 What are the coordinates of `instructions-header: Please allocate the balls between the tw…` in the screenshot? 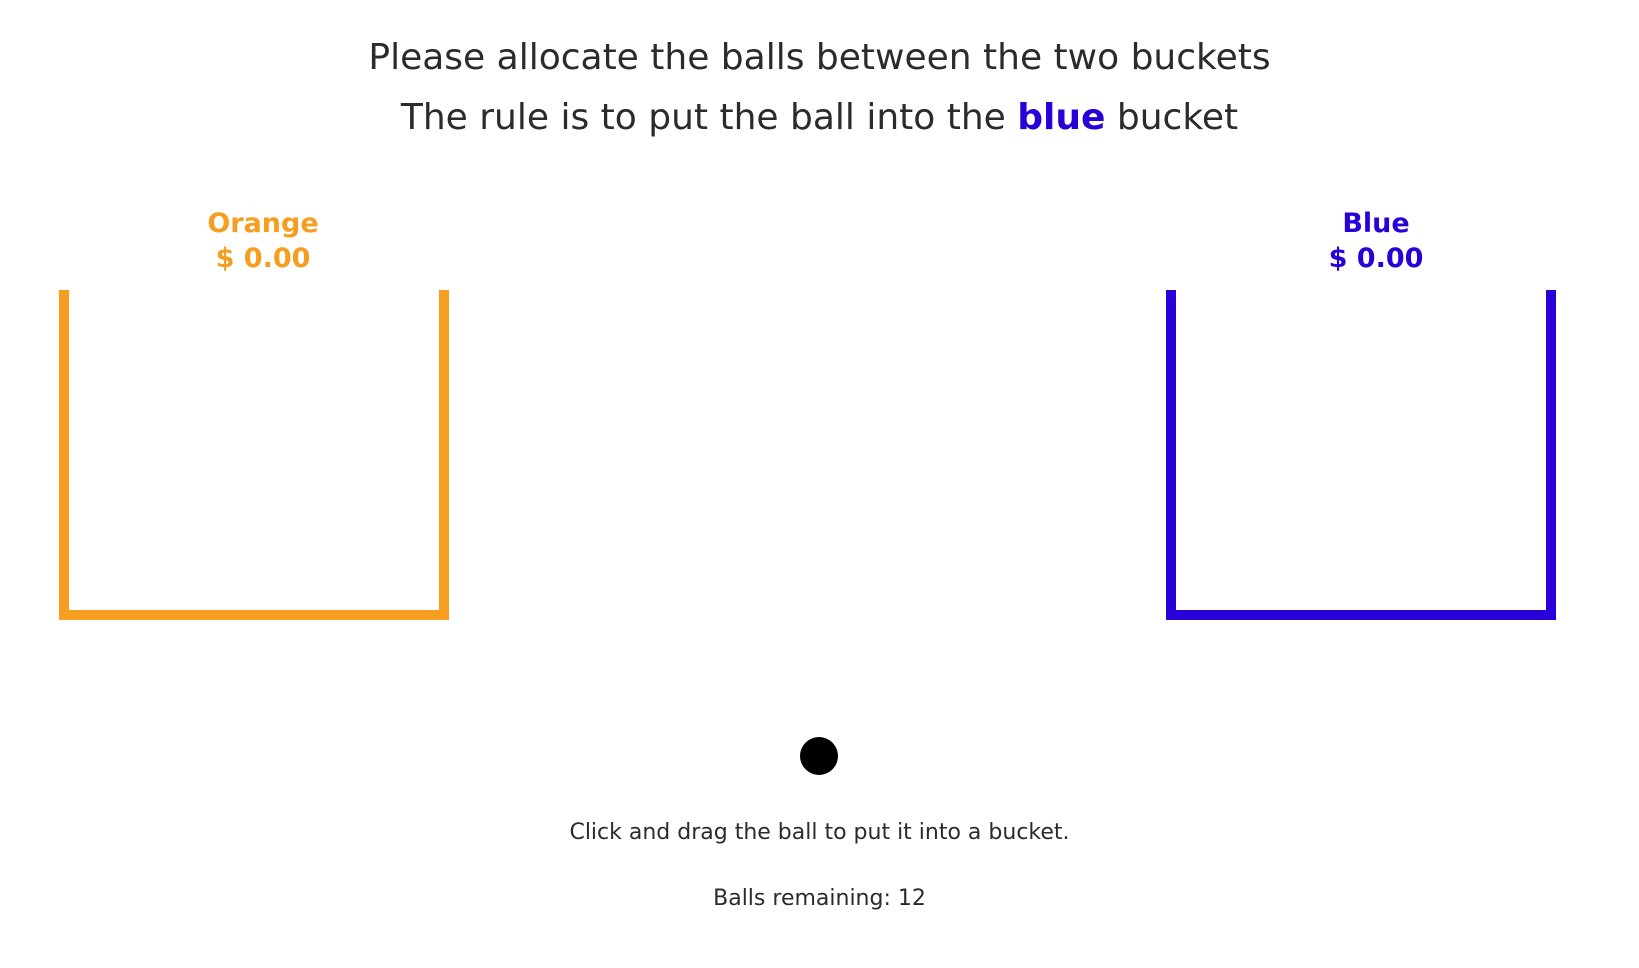 It's located at (819, 88).